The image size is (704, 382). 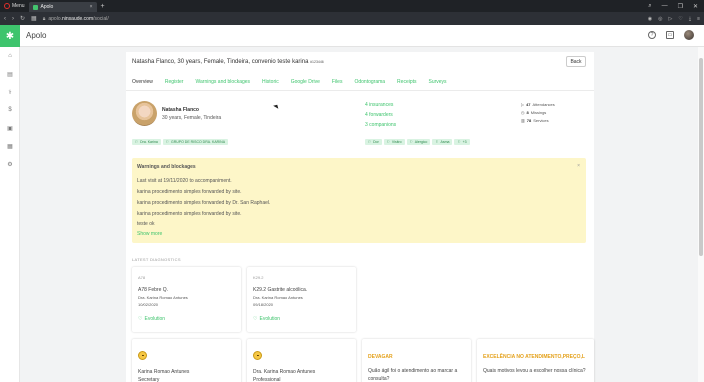 I want to click on companions-link: 3 companions, so click(x=380, y=125).